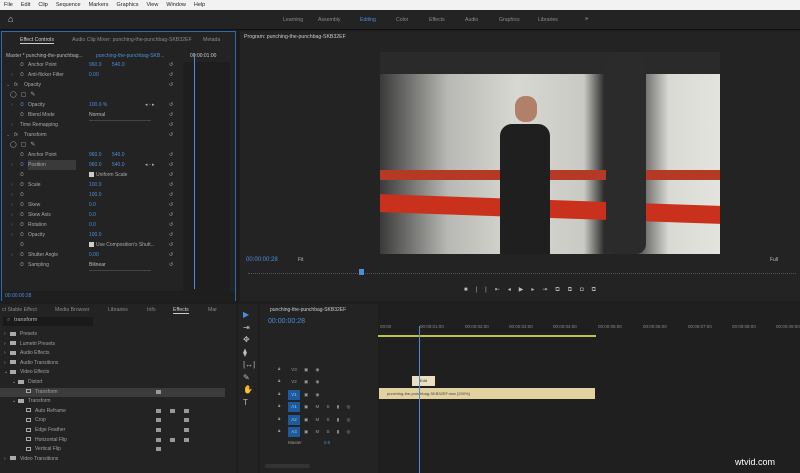 Image resolution: width=800 pixels, height=473 pixels. I want to click on track-target-toggle: V1, so click(294, 394).